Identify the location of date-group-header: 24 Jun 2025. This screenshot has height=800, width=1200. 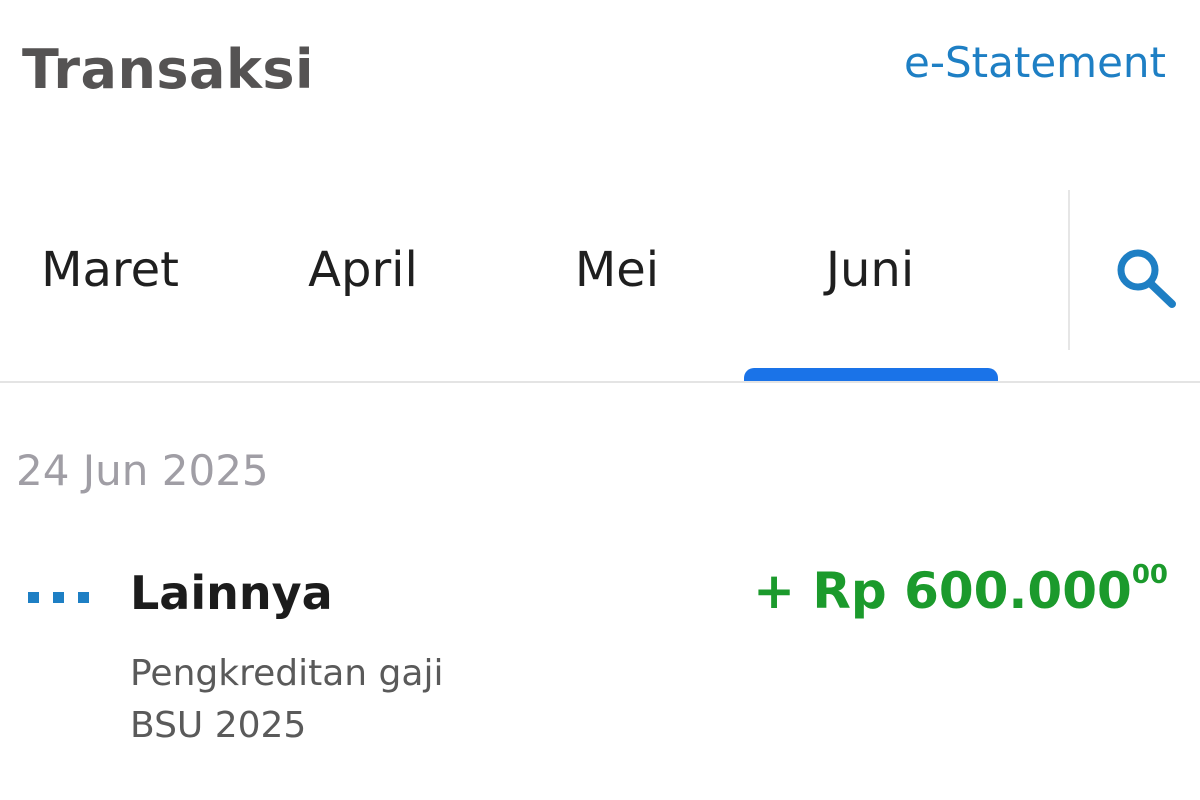
(142, 470).